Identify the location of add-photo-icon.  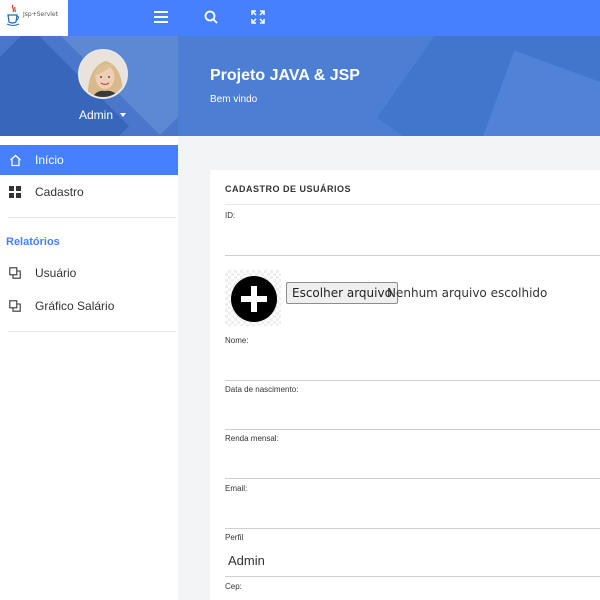
(254, 299).